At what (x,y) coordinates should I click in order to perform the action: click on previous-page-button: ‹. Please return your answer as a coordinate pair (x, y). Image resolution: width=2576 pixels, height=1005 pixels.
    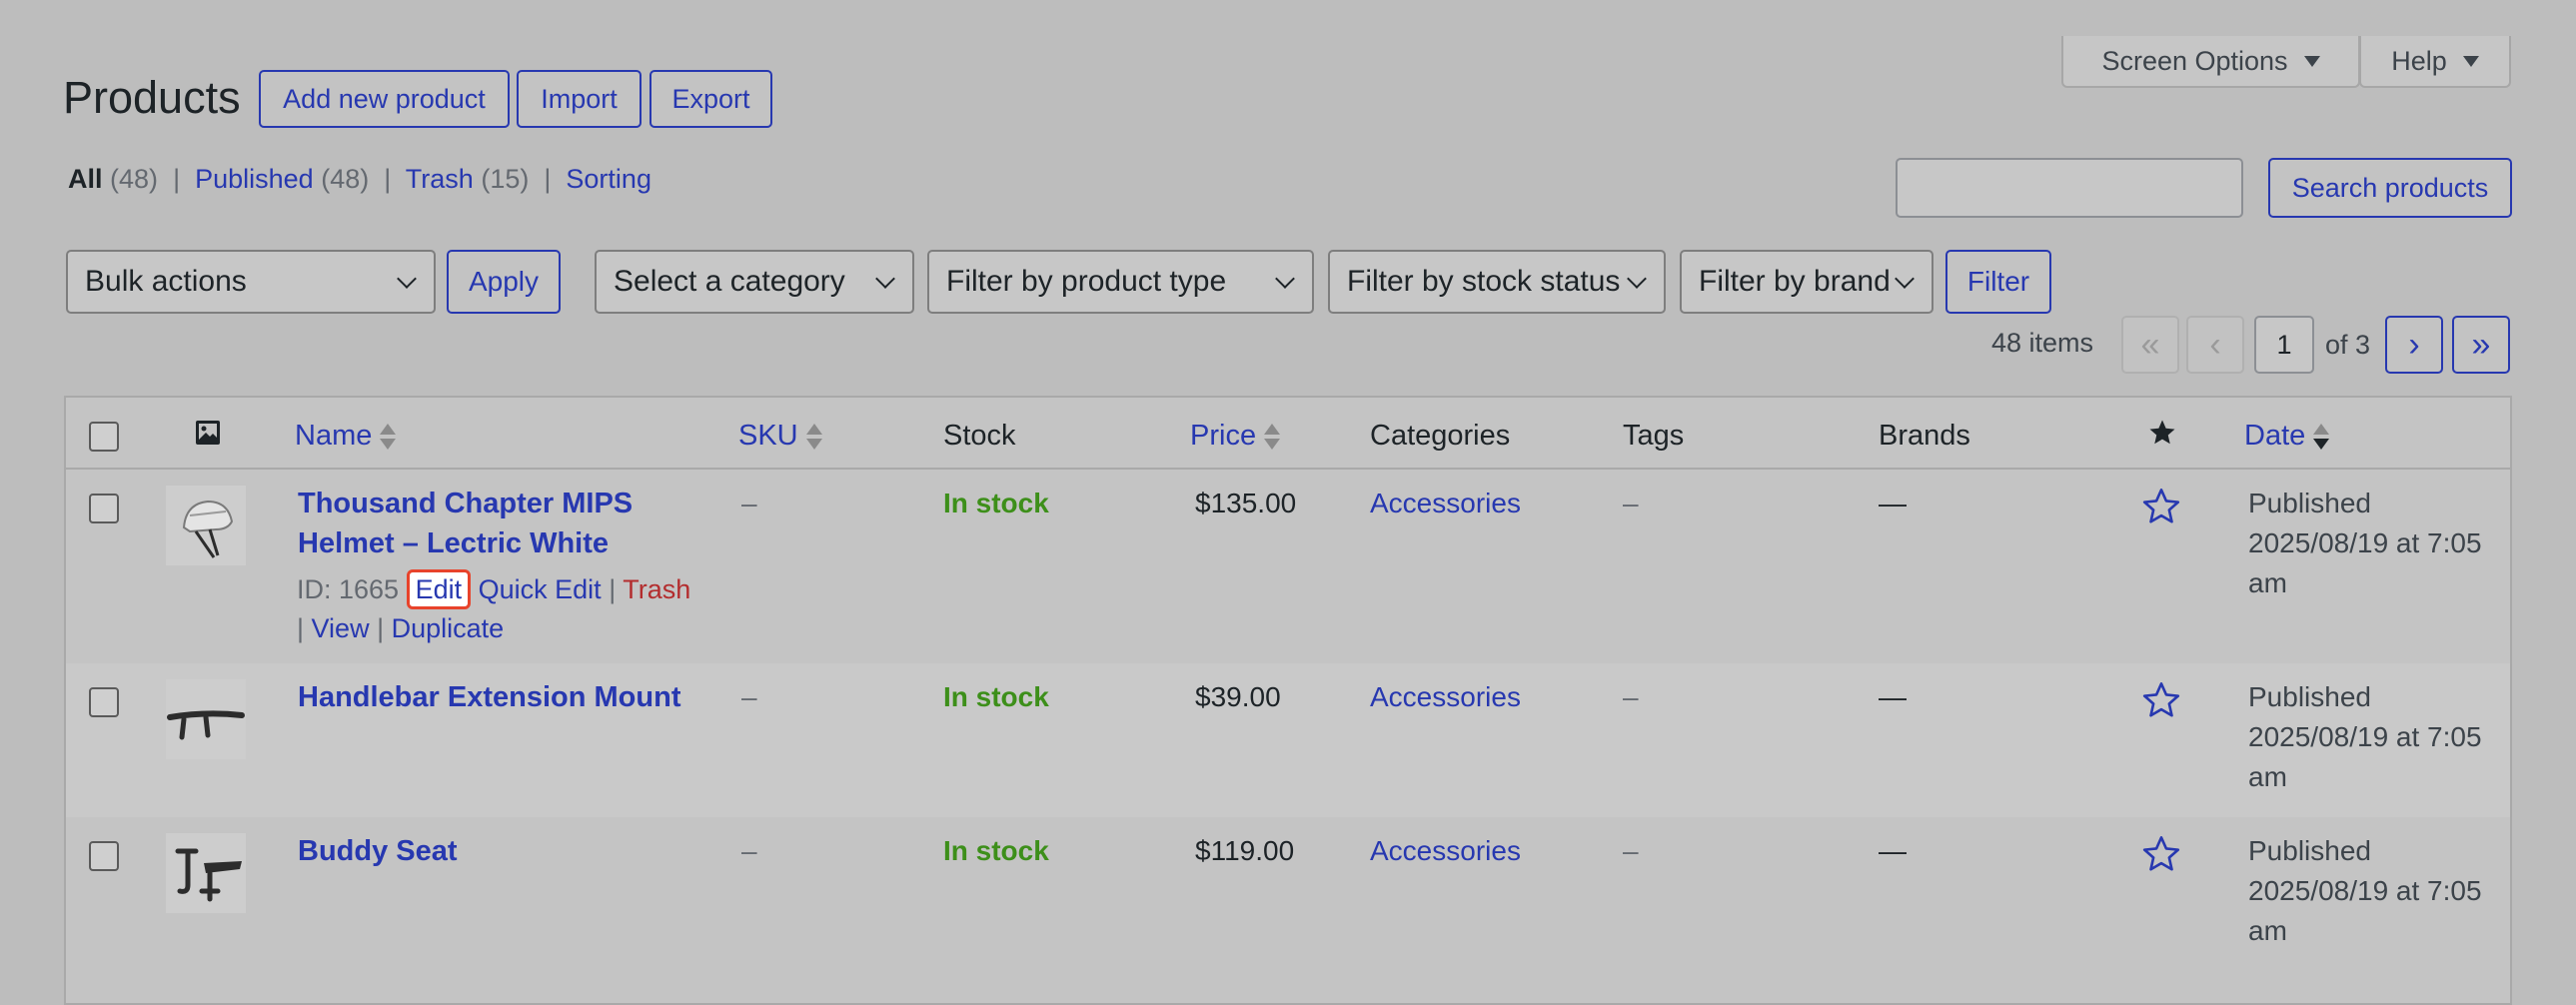
    Looking at the image, I should click on (2215, 345).